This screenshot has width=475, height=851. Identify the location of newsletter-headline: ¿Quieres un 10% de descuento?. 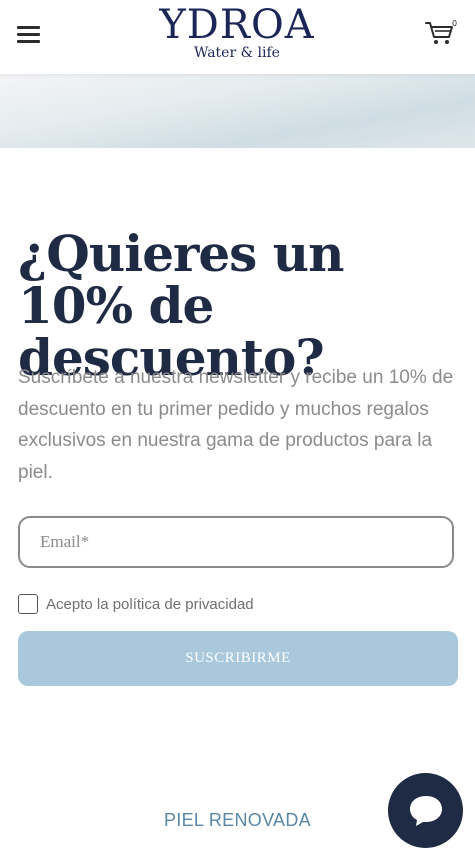
(181, 305).